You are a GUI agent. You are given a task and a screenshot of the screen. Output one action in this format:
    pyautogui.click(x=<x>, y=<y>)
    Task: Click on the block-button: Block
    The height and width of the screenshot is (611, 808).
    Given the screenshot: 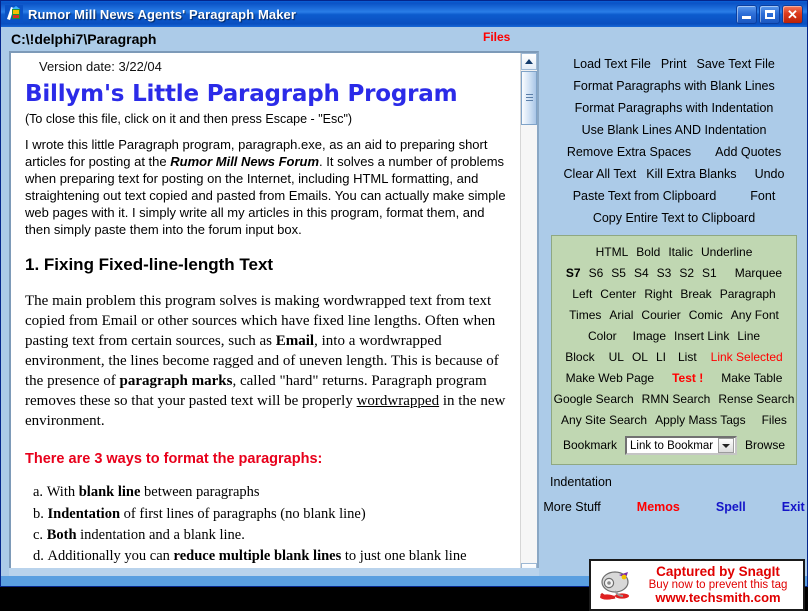 What is the action you would take?
    pyautogui.click(x=579, y=357)
    